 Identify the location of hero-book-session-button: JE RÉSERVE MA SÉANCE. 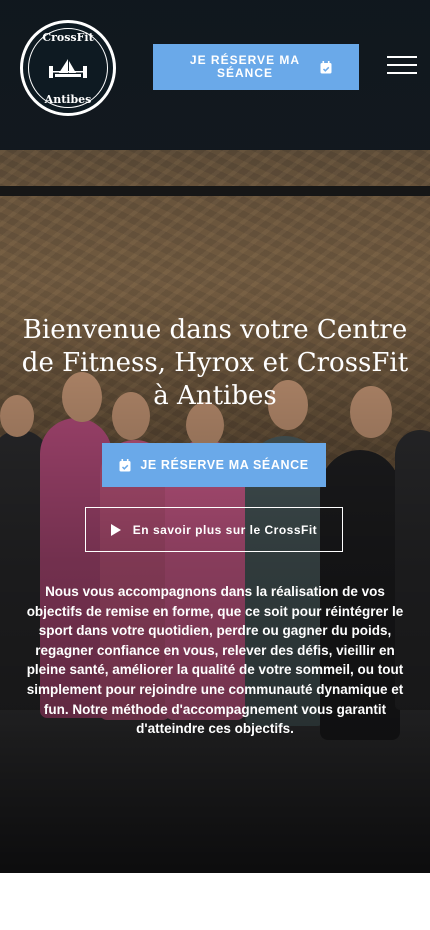
(214, 465).